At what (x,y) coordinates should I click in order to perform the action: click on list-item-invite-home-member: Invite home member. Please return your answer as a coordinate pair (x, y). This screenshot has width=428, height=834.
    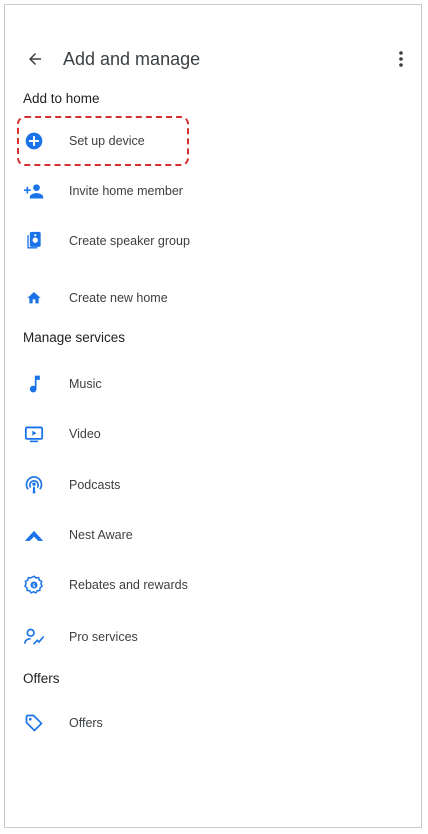
    Looking at the image, I should click on (213, 191).